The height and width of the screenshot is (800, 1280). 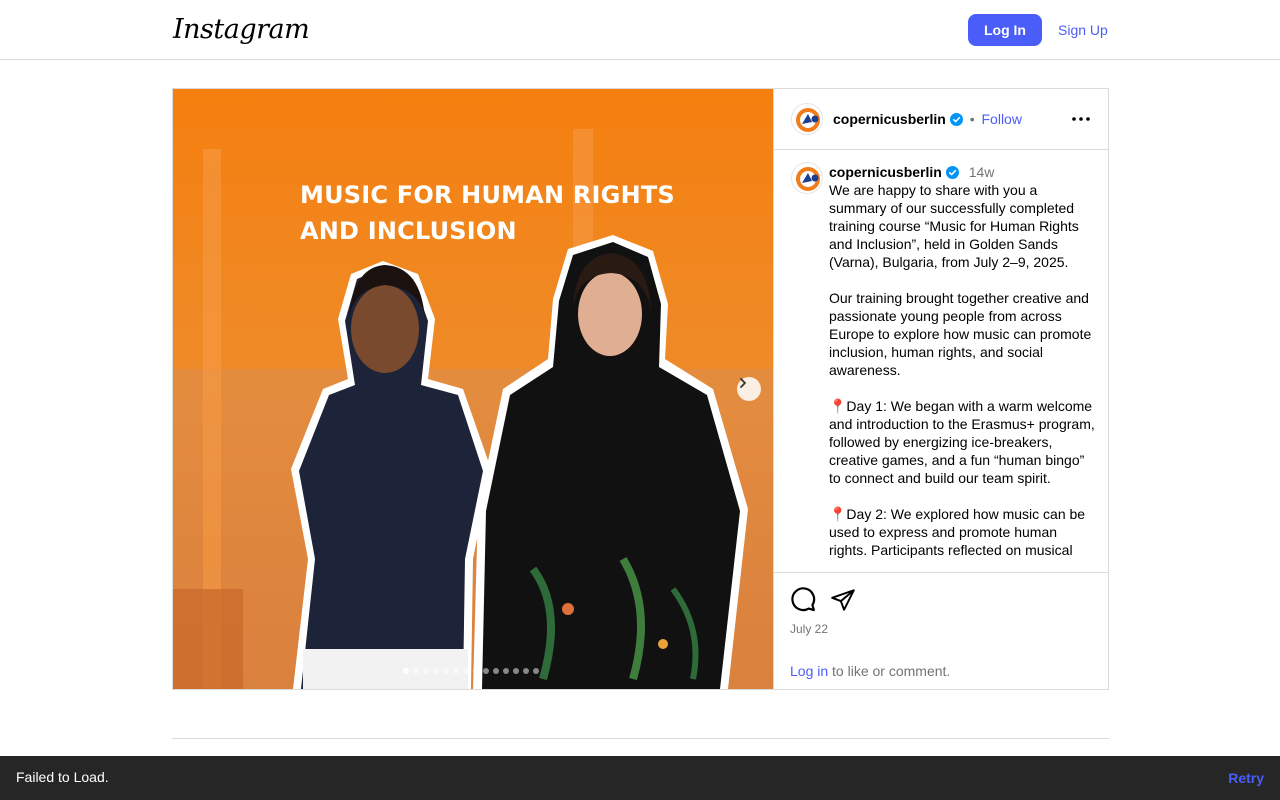 What do you see at coordinates (487, 213) in the screenshot?
I see `media-overlay-title: MUSIC FOR HUMAN RIGHTS AND INCLUSION` at bounding box center [487, 213].